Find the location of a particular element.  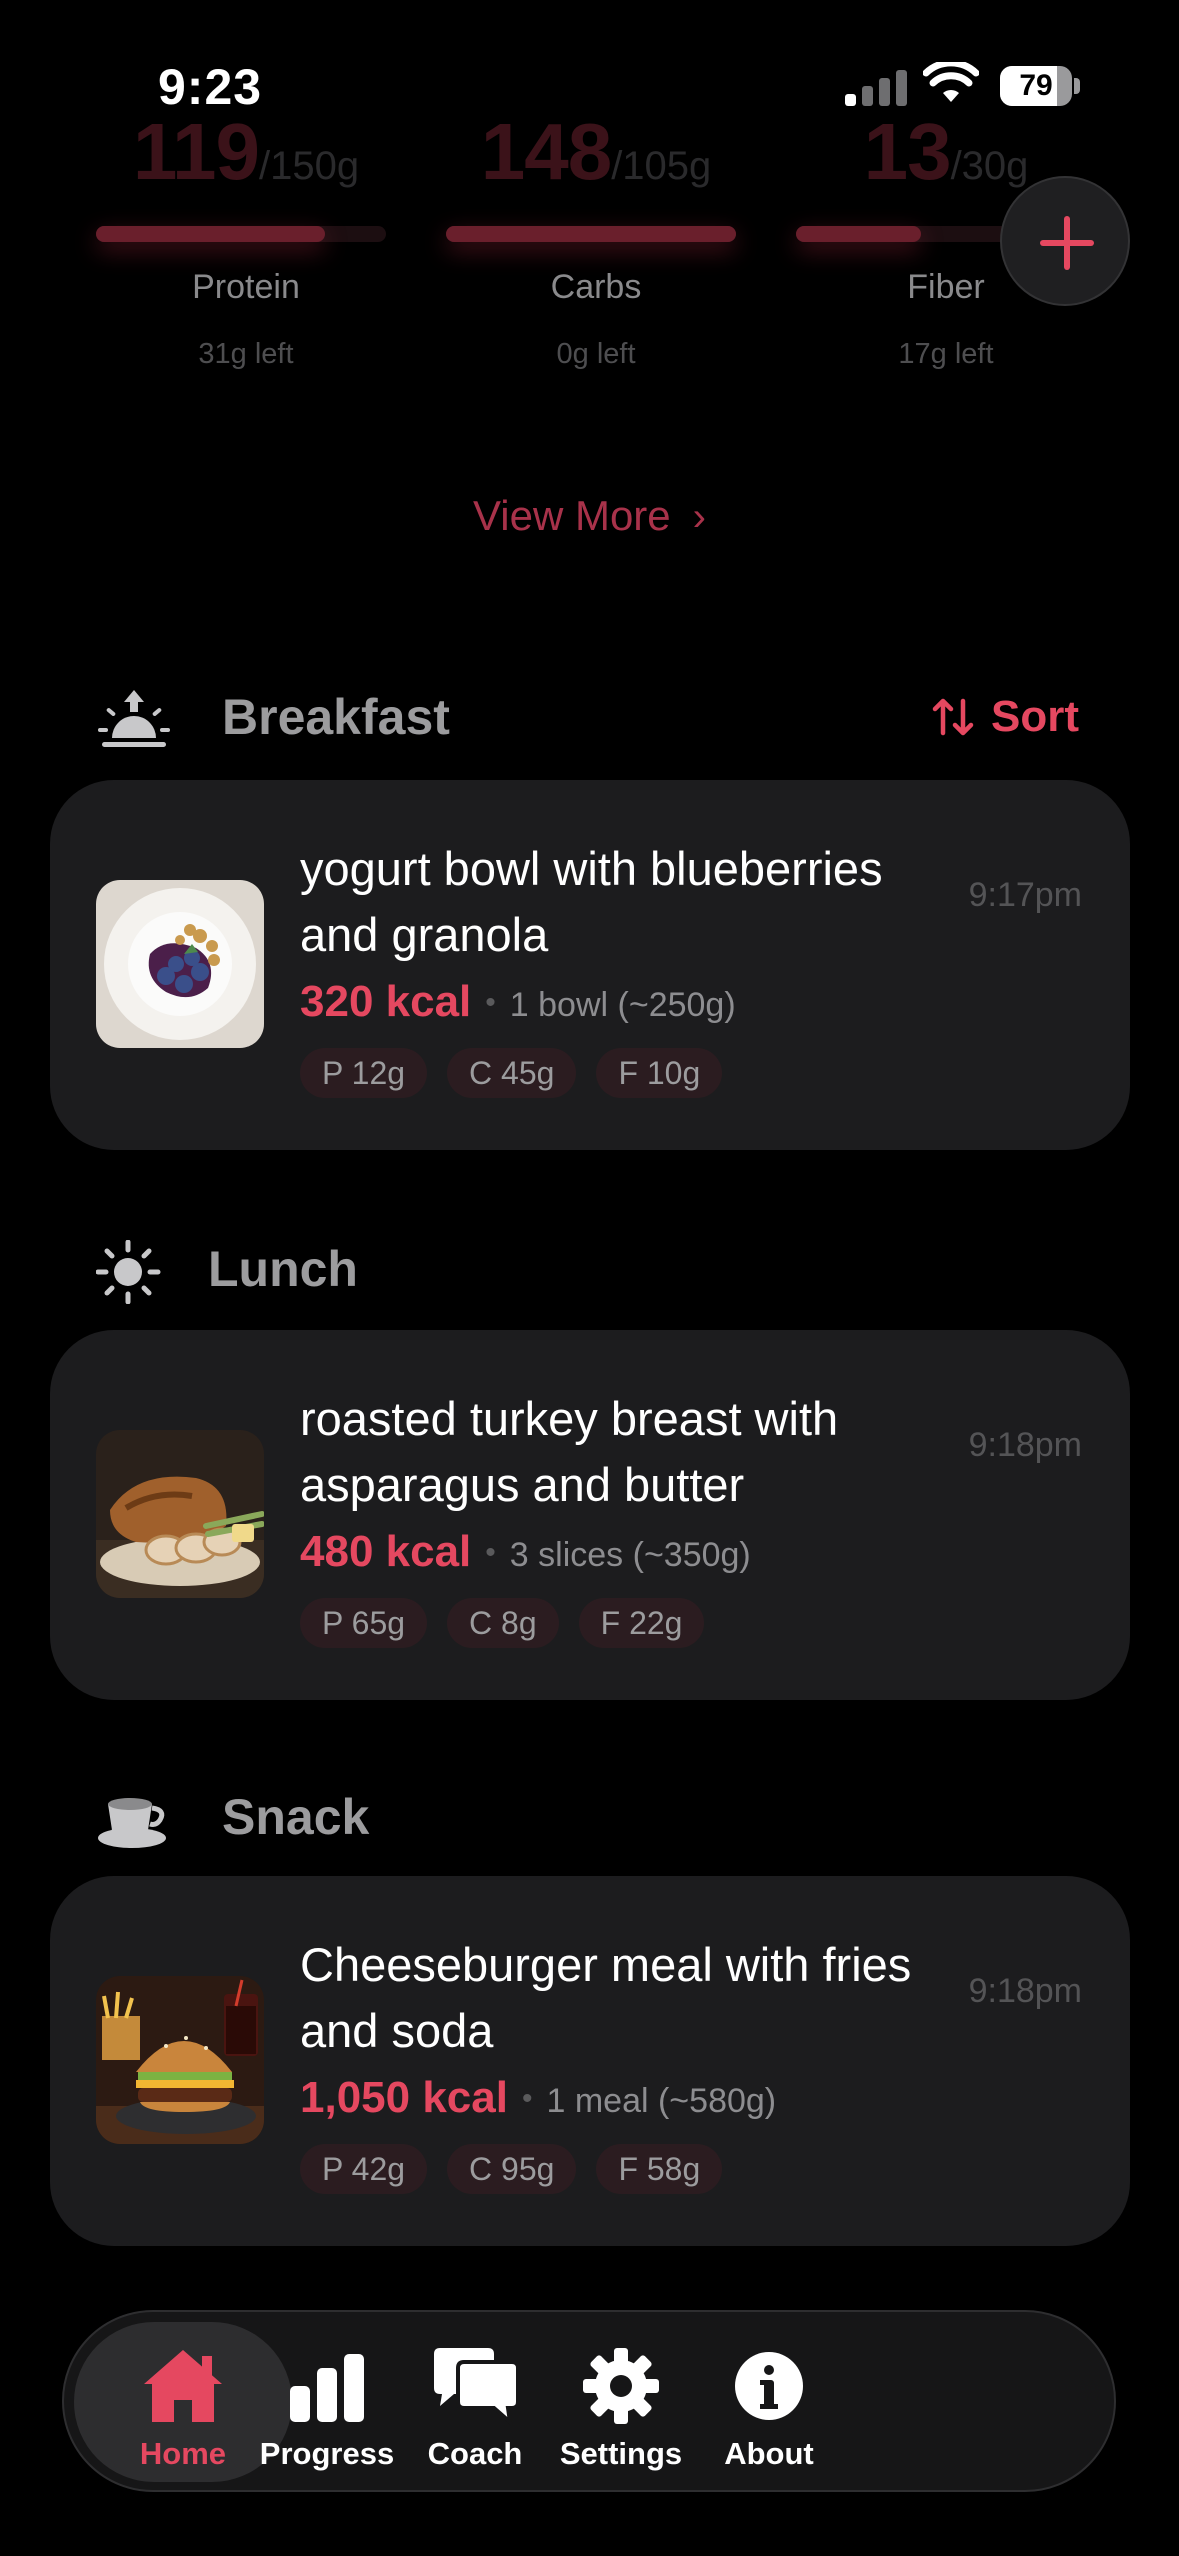

section-header-lunch: Lunch is located at coordinates (589, 1272).